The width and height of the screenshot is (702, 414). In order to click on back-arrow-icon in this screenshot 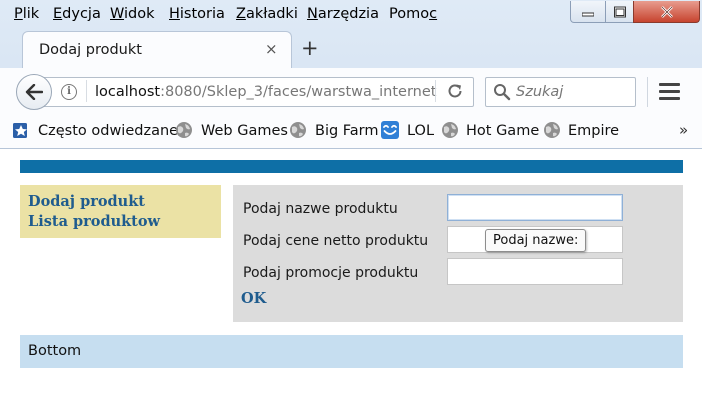, I will do `click(34, 92)`.